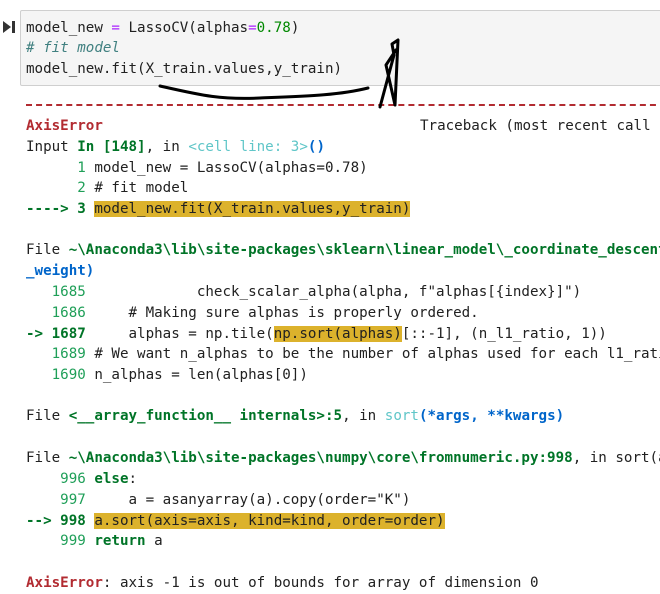 This screenshot has width=660, height=594. What do you see at coordinates (64, 126) in the screenshot?
I see `error-name: AxisError` at bounding box center [64, 126].